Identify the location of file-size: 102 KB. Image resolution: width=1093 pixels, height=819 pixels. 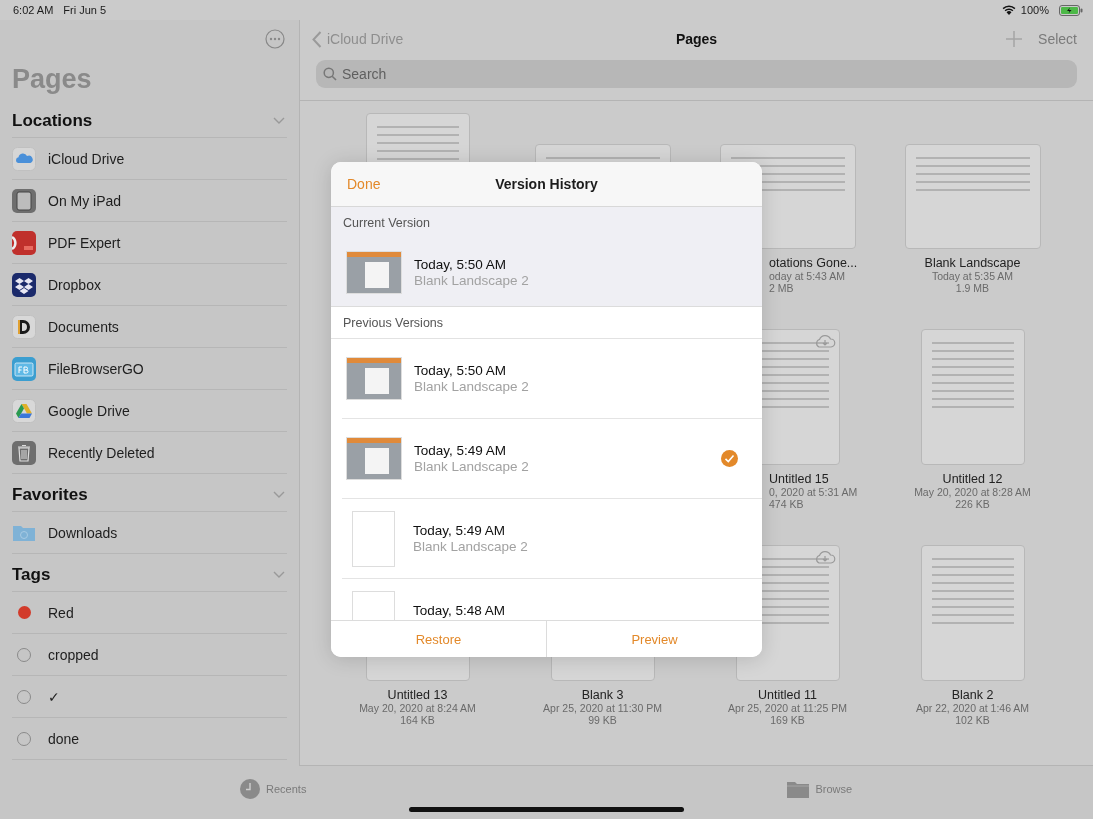
(972, 720).